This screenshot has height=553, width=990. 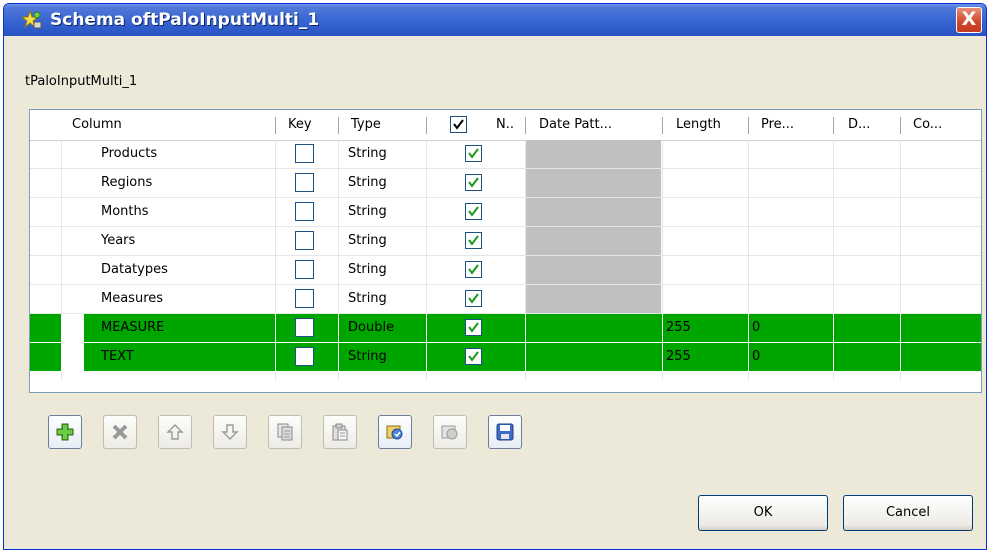 I want to click on table-row: Regions String, so click(x=505, y=183).